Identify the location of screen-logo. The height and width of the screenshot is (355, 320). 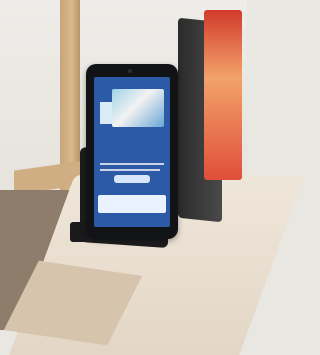
(132, 147).